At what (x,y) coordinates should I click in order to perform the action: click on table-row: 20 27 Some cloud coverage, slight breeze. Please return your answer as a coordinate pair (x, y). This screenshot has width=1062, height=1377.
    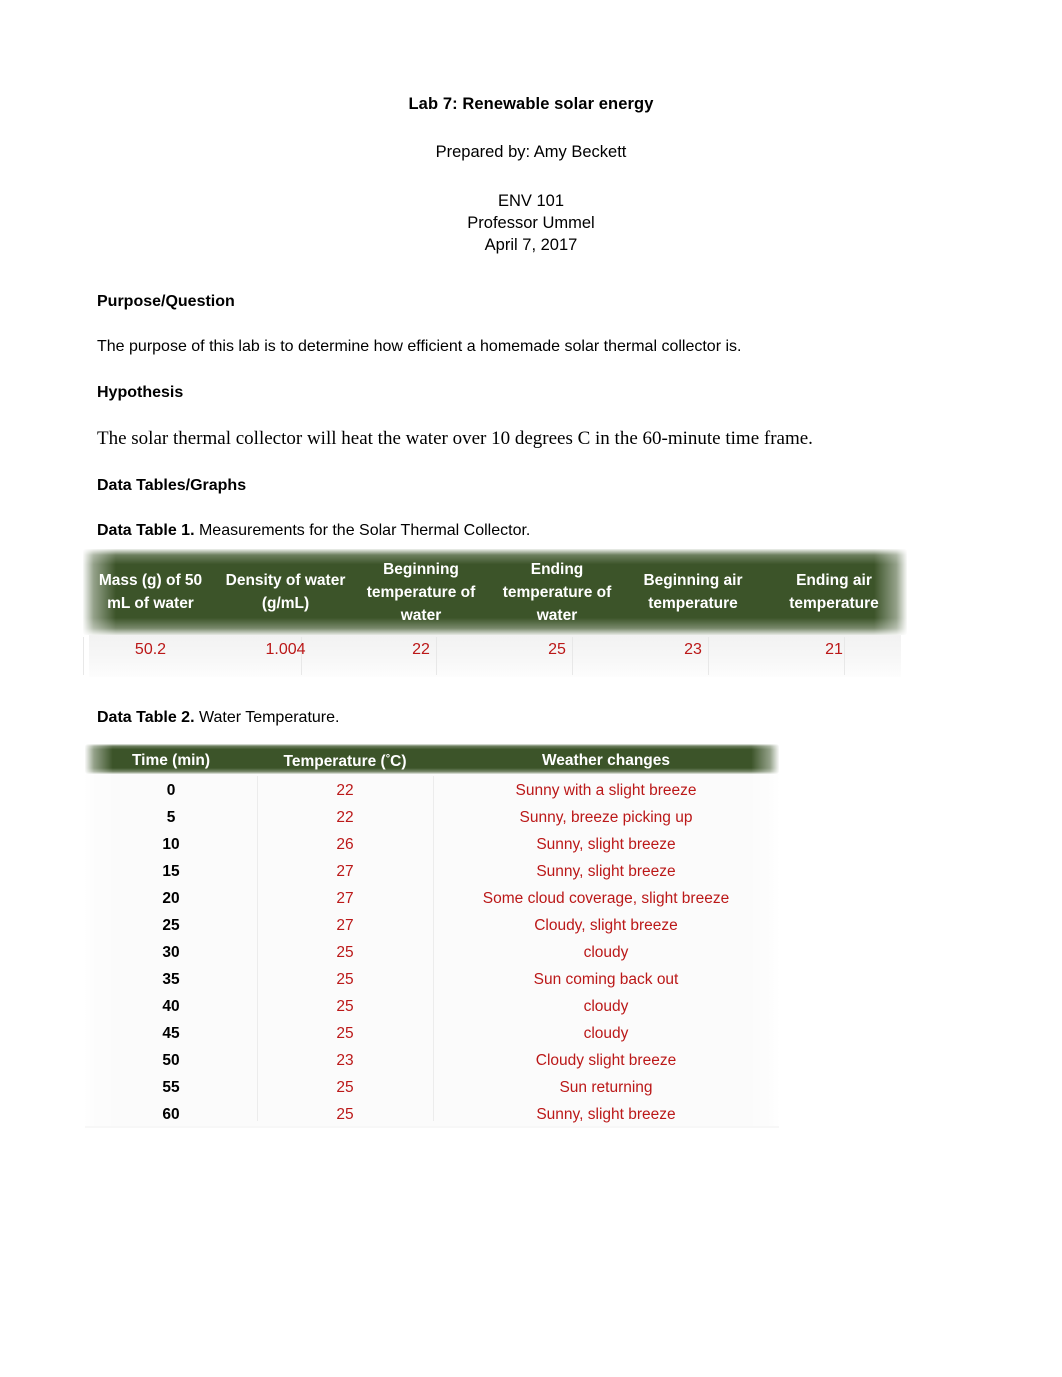
    Looking at the image, I should click on (432, 899).